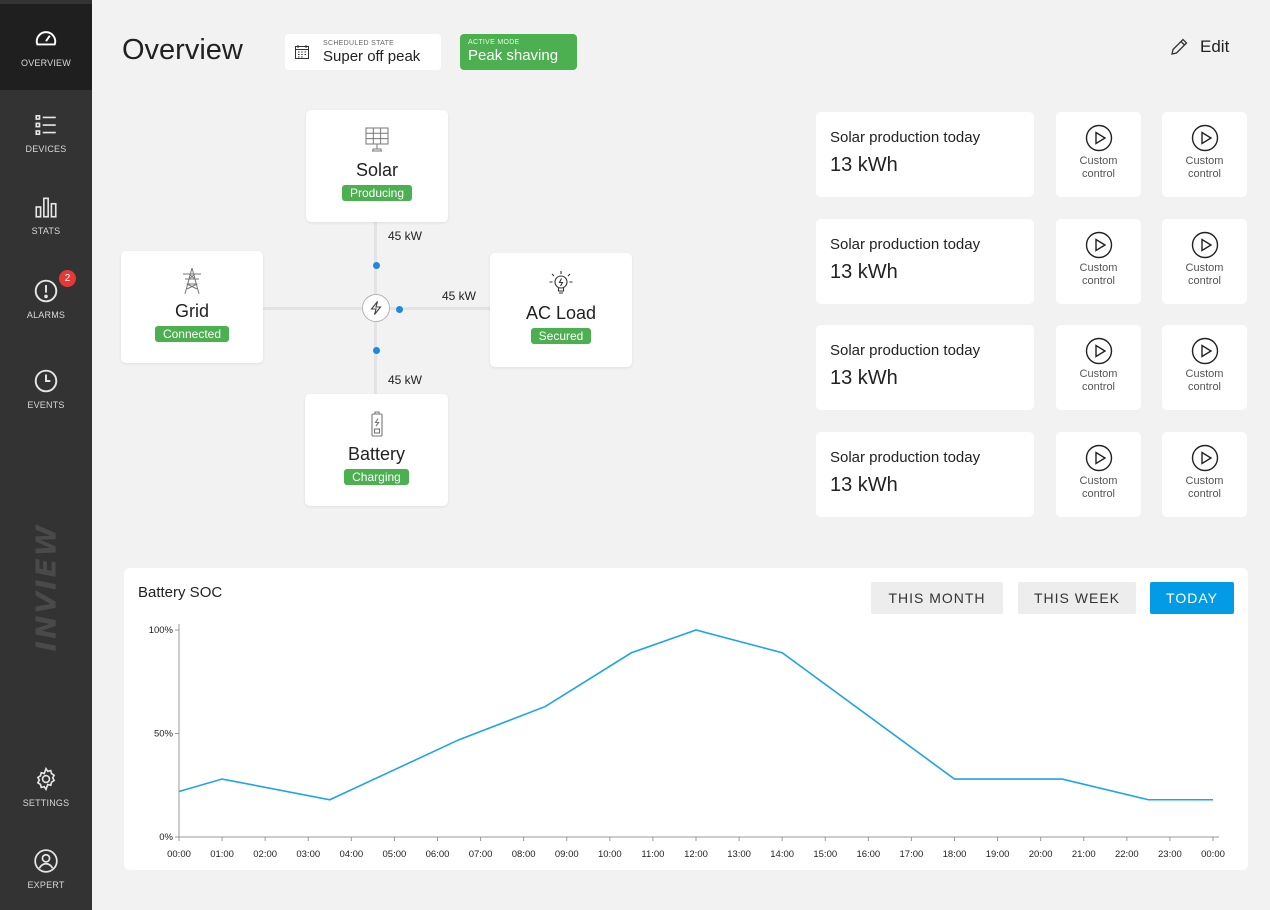 This screenshot has width=1270, height=910. I want to click on light-bulb-icon, so click(561, 282).